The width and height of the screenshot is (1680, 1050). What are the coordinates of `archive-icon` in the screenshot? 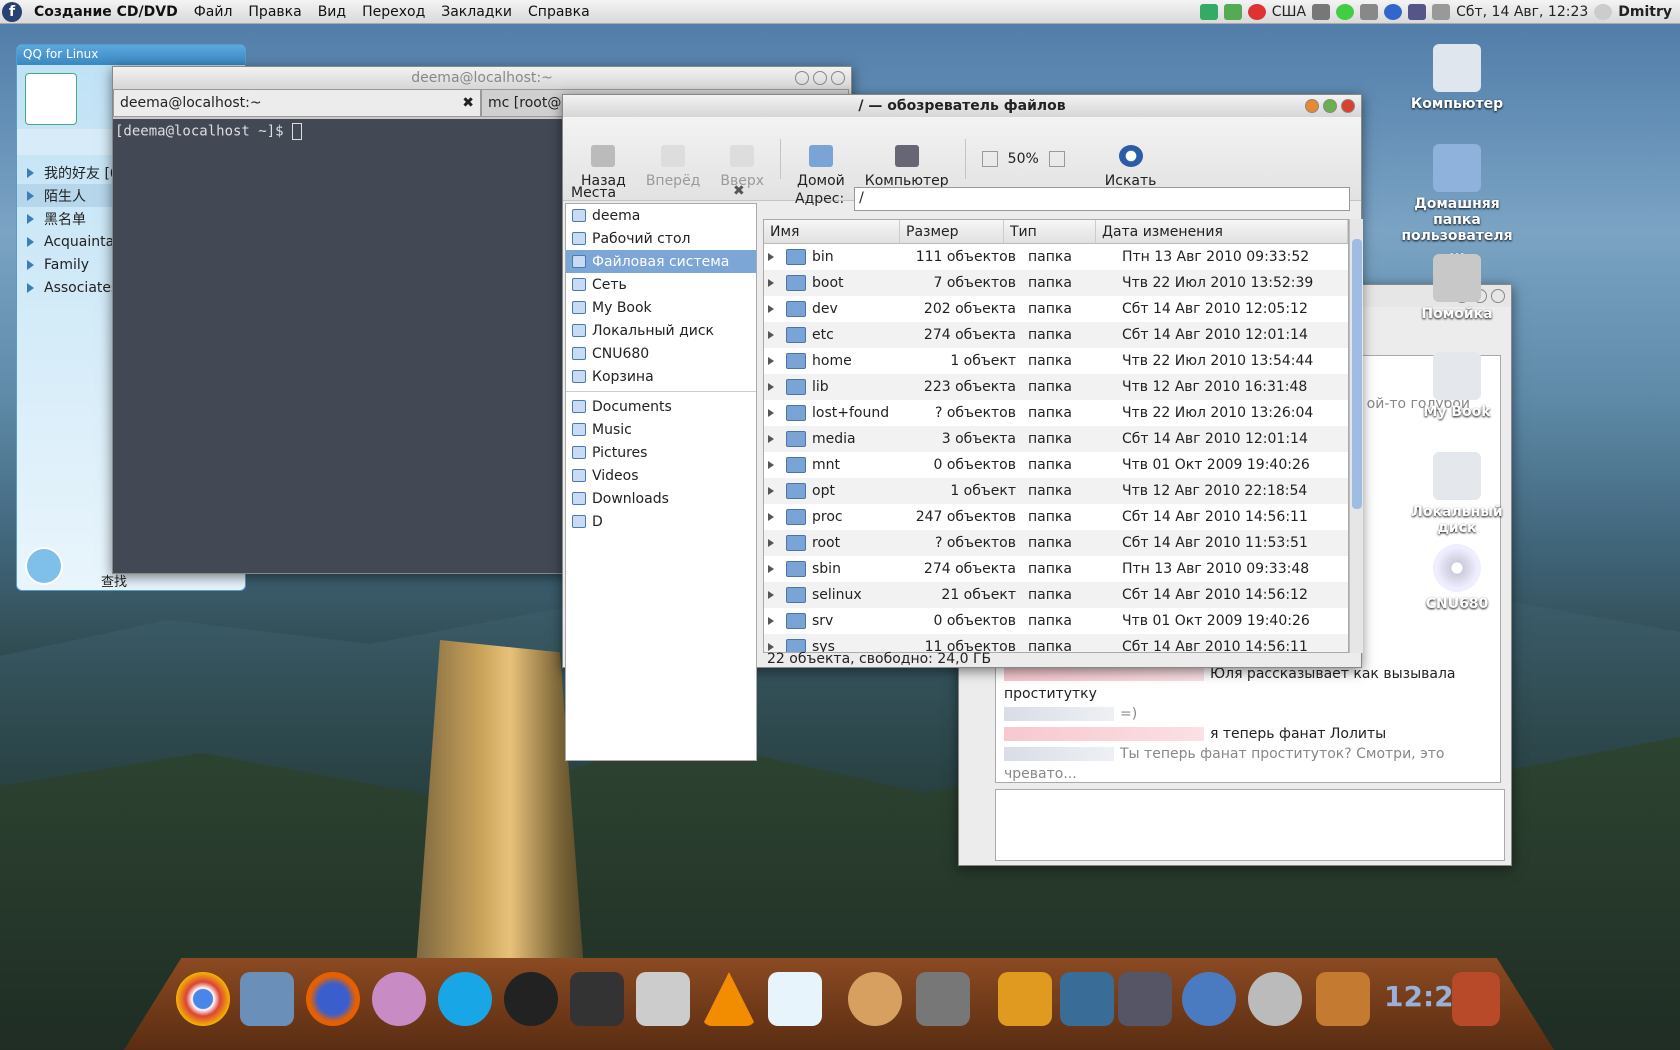 It's located at (1343, 999).